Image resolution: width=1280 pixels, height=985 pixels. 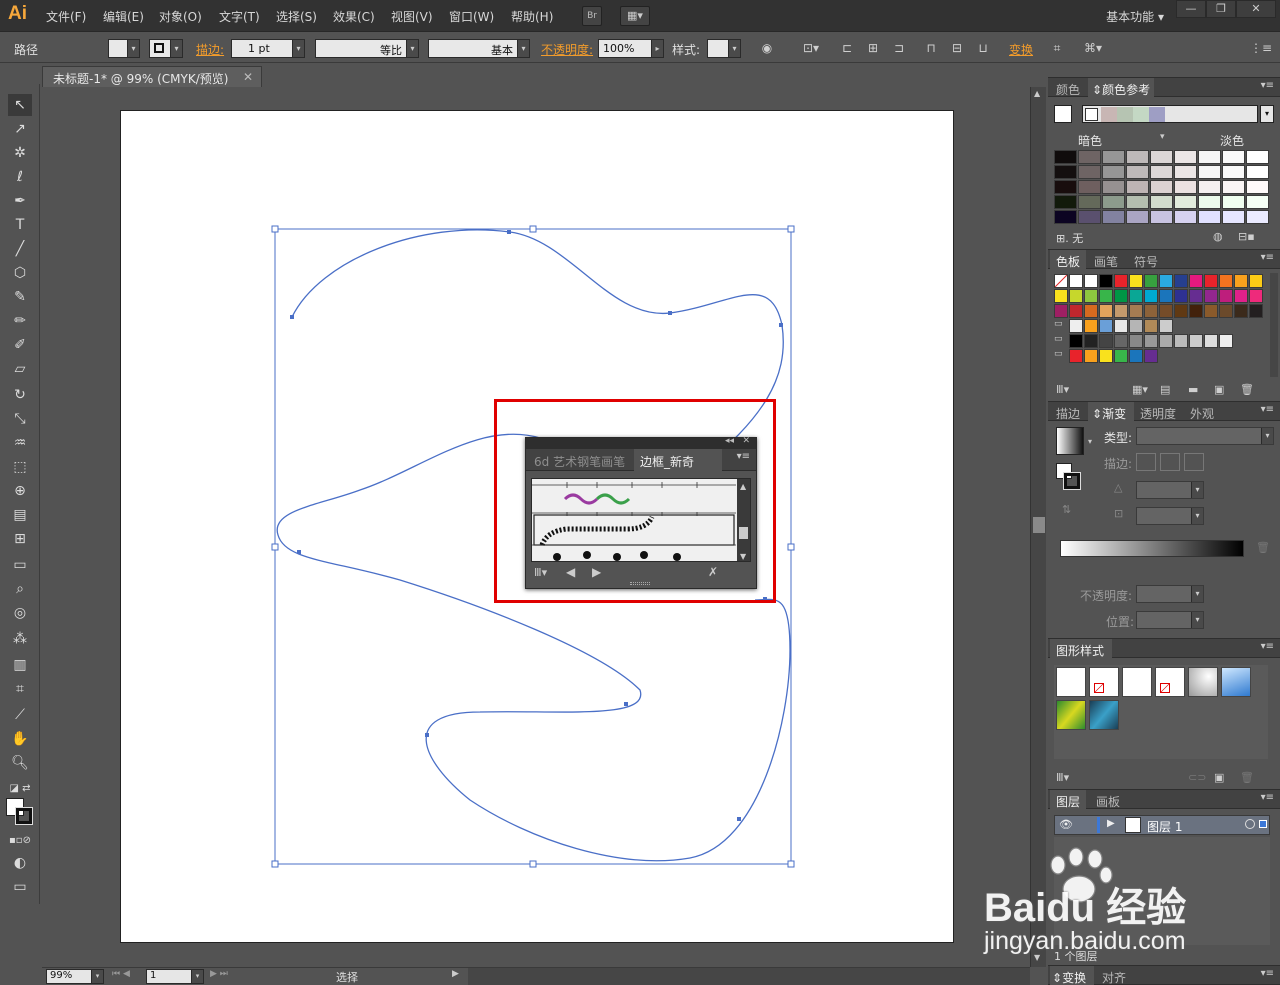 I want to click on delete-swatch-icon: 🗑︎, so click(x=1247, y=389).